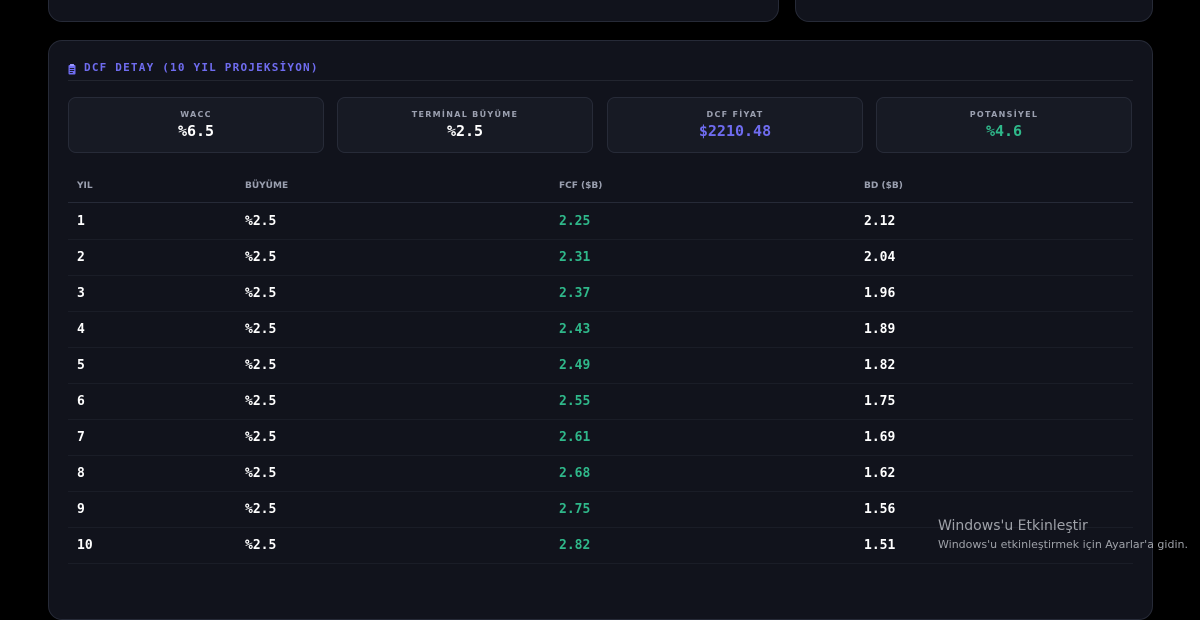  I want to click on cell-year: 9, so click(81, 509).